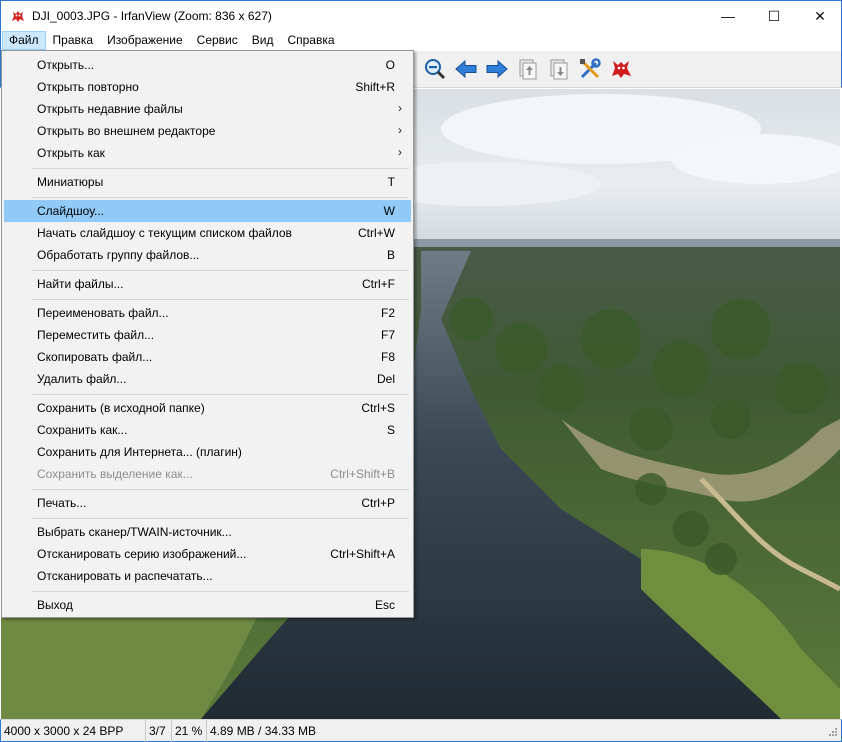 Image resolution: width=842 pixels, height=742 pixels. Describe the element at coordinates (378, 503) in the screenshot. I see `menu-item-shortcut: Ctrl+P` at that location.